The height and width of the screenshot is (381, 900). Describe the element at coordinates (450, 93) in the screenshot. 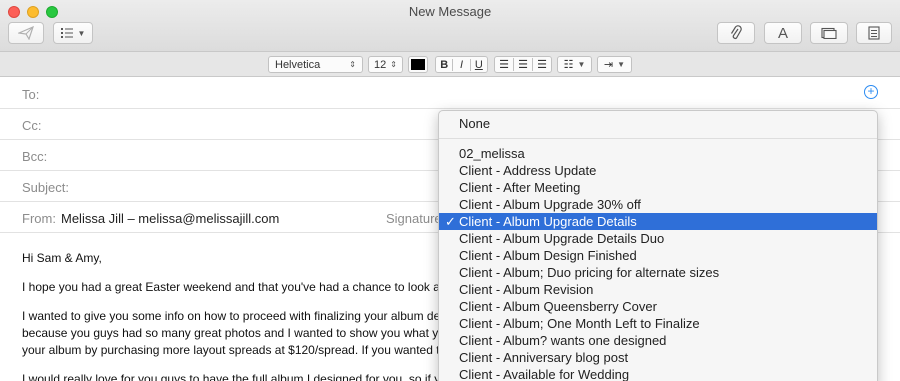

I see `to-field: To: +` at that location.